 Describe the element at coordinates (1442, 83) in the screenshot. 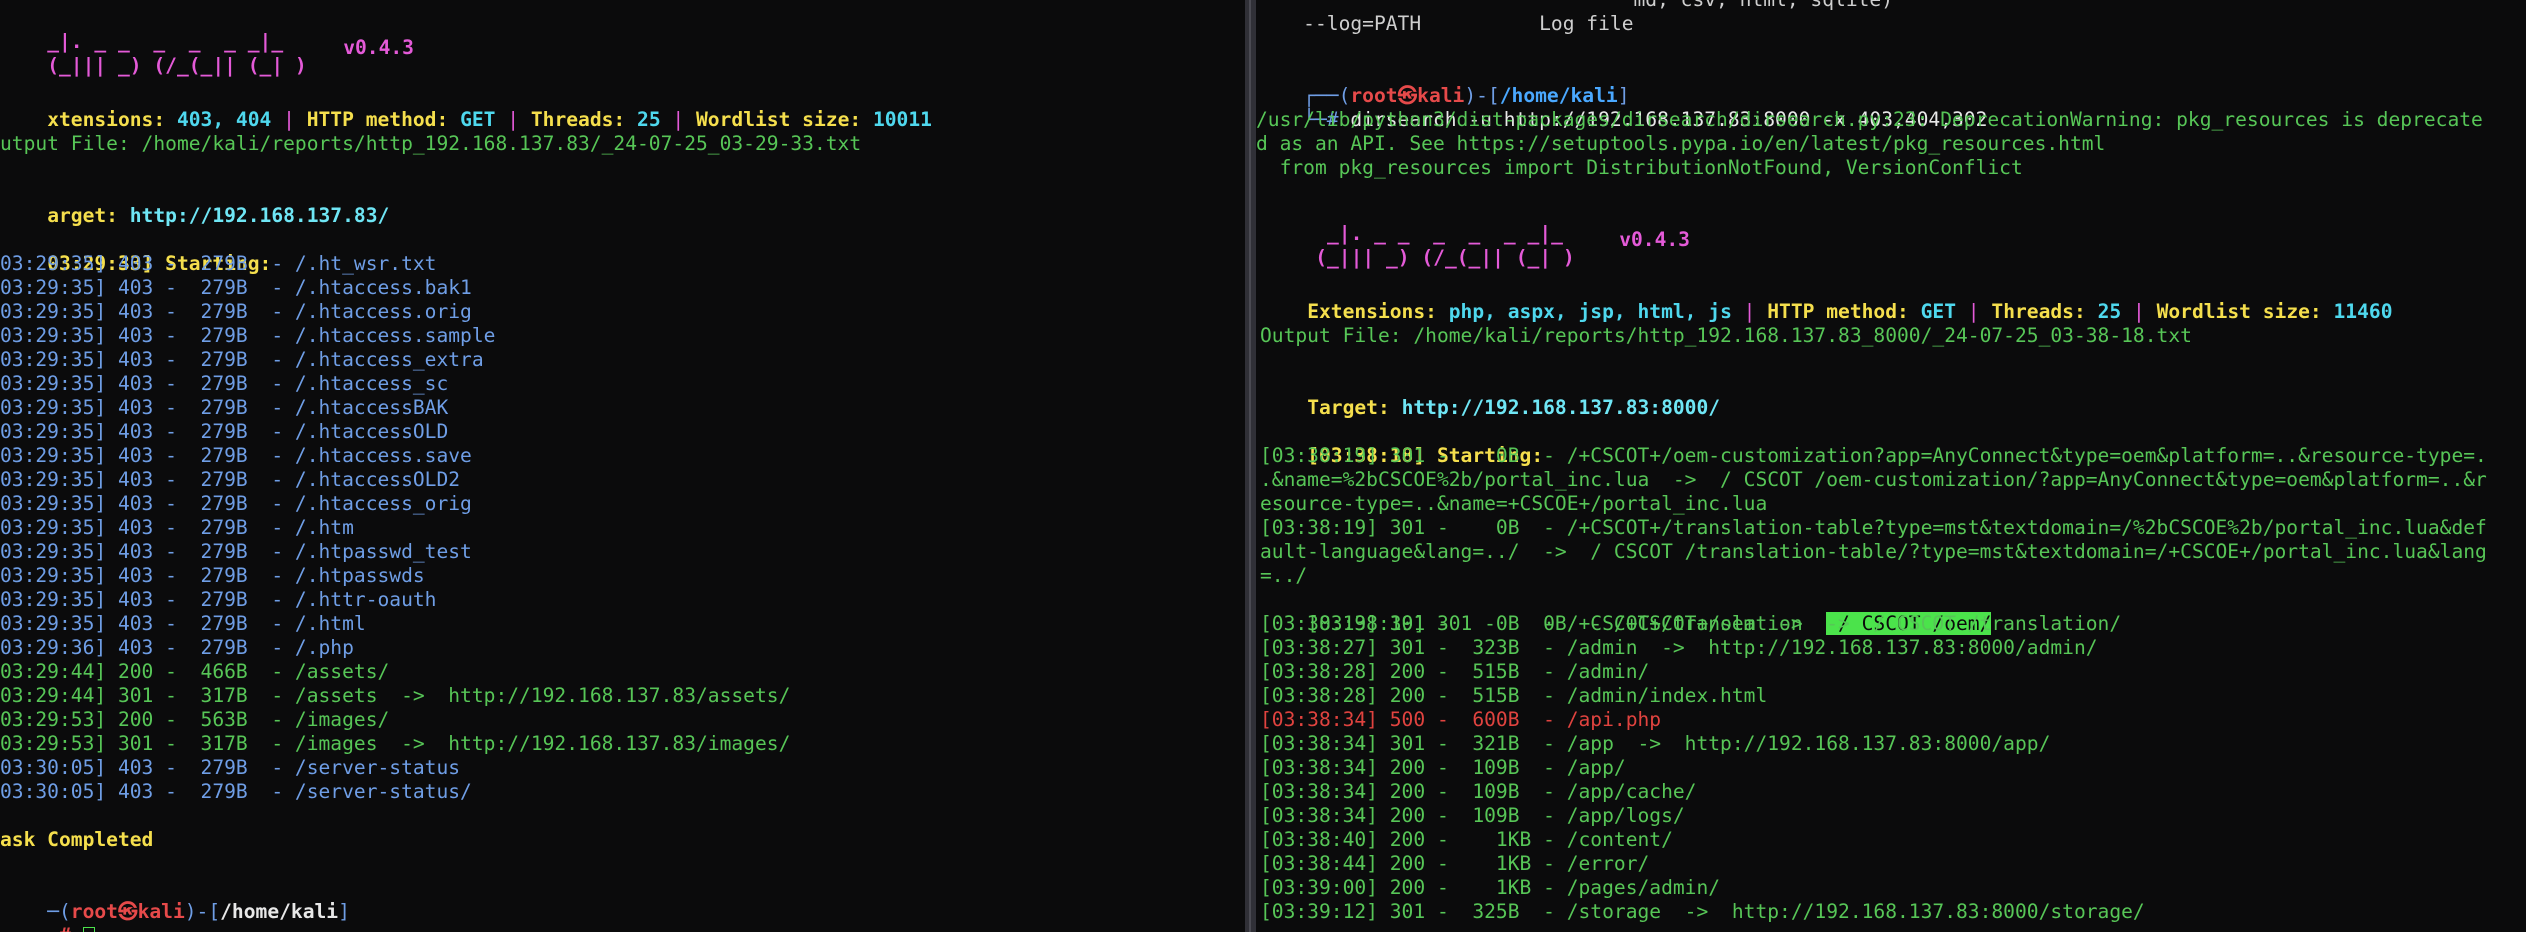

I see `shell-prompt: ┌──(root㉿kali)-[/home/kali]` at that location.